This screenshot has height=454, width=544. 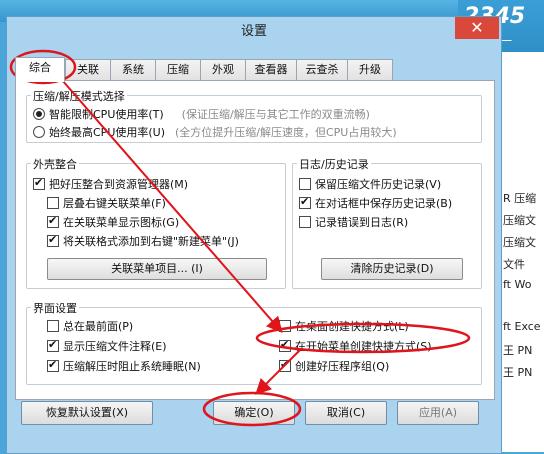 I want to click on annotation-arrow, so click(x=278, y=372).